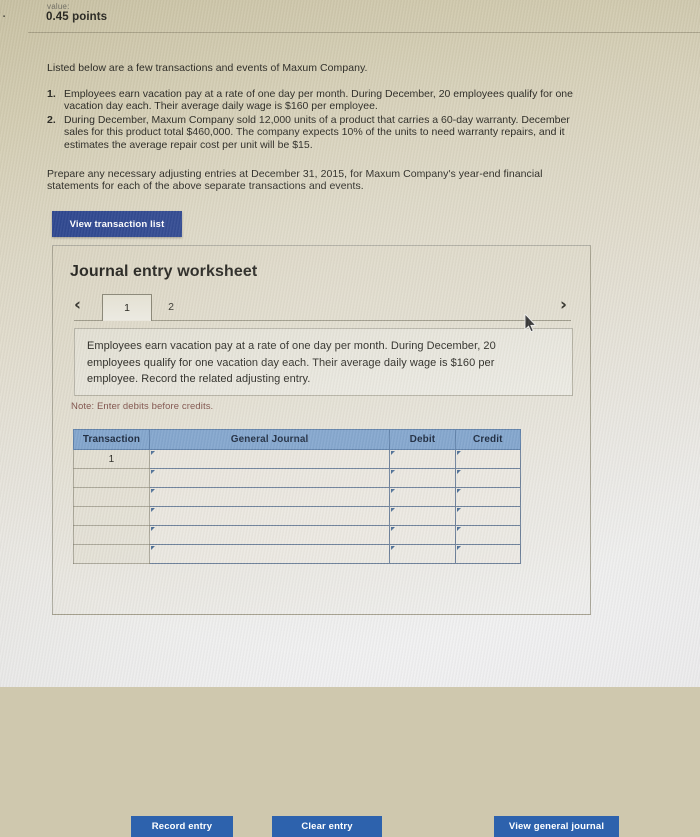 This screenshot has width=700, height=837. What do you see at coordinates (51, 94) in the screenshot?
I see `list-item-number: 1.` at bounding box center [51, 94].